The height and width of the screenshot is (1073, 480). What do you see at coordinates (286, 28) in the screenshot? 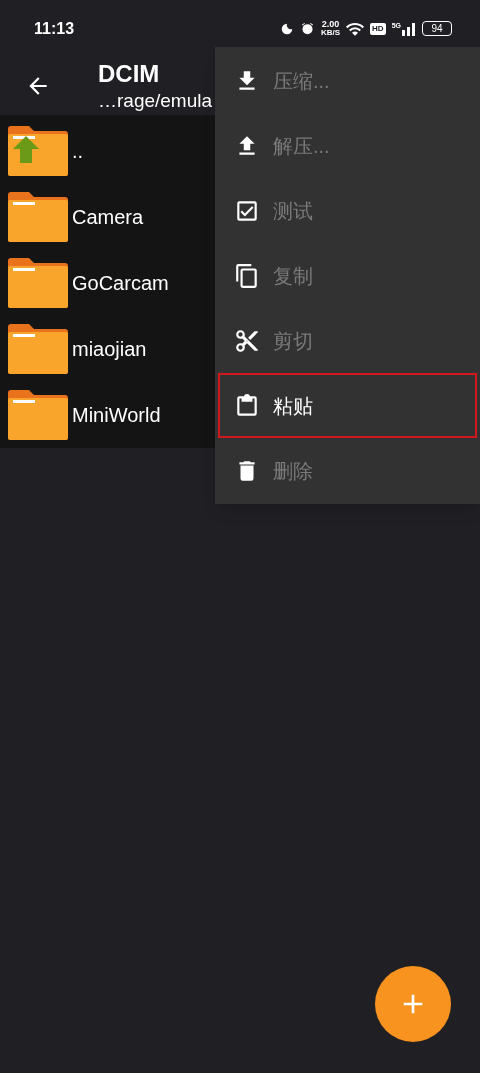
I see `moon-icon` at bounding box center [286, 28].